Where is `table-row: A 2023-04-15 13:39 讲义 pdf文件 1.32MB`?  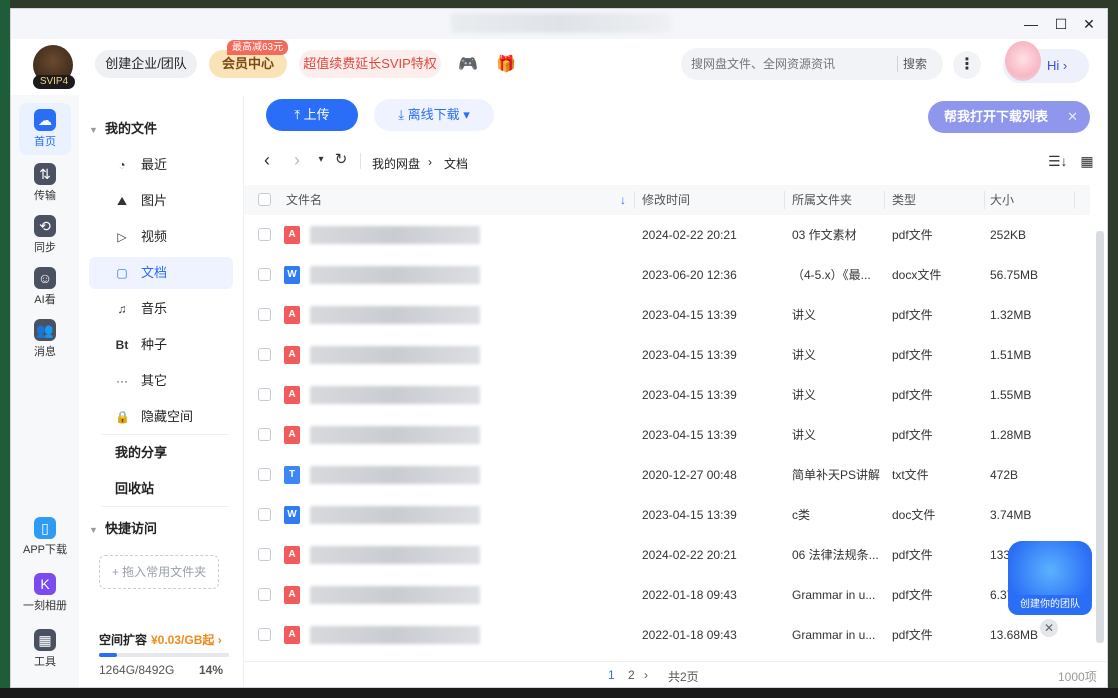 table-row: A 2023-04-15 13:39 讲义 pdf文件 1.32MB is located at coordinates (667, 315).